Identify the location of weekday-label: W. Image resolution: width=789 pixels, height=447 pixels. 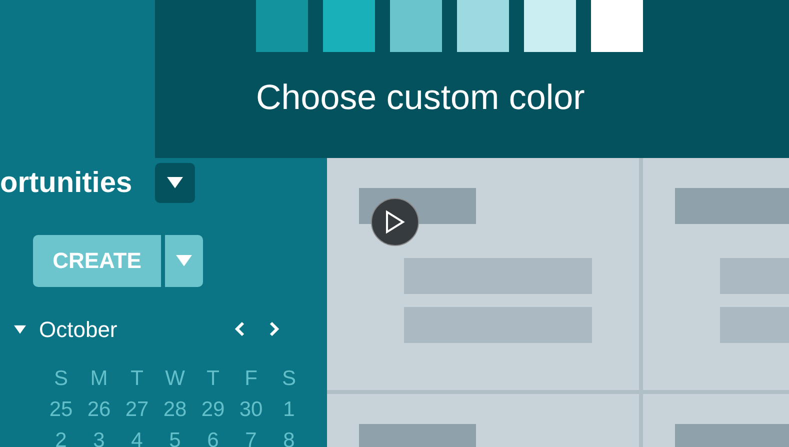
(175, 379).